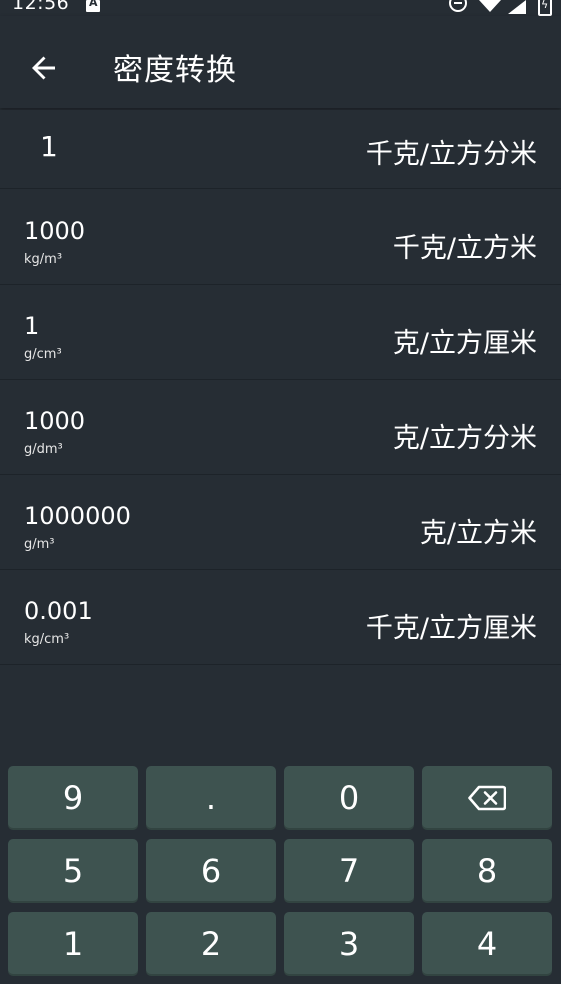 Image resolution: width=561 pixels, height=984 pixels. Describe the element at coordinates (211, 871) in the screenshot. I see `key-6: 6` at that location.